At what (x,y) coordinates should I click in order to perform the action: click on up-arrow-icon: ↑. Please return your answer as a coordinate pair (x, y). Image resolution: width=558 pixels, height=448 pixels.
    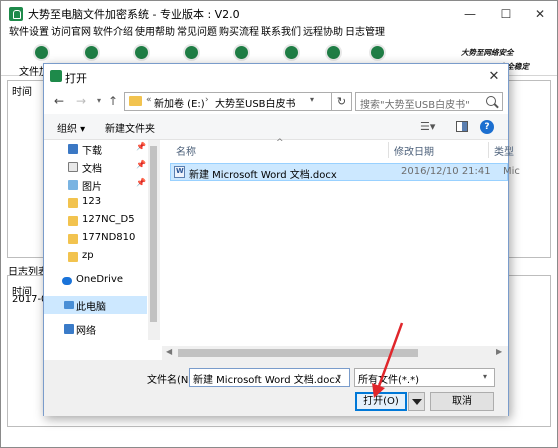
    Looking at the image, I should click on (113, 101).